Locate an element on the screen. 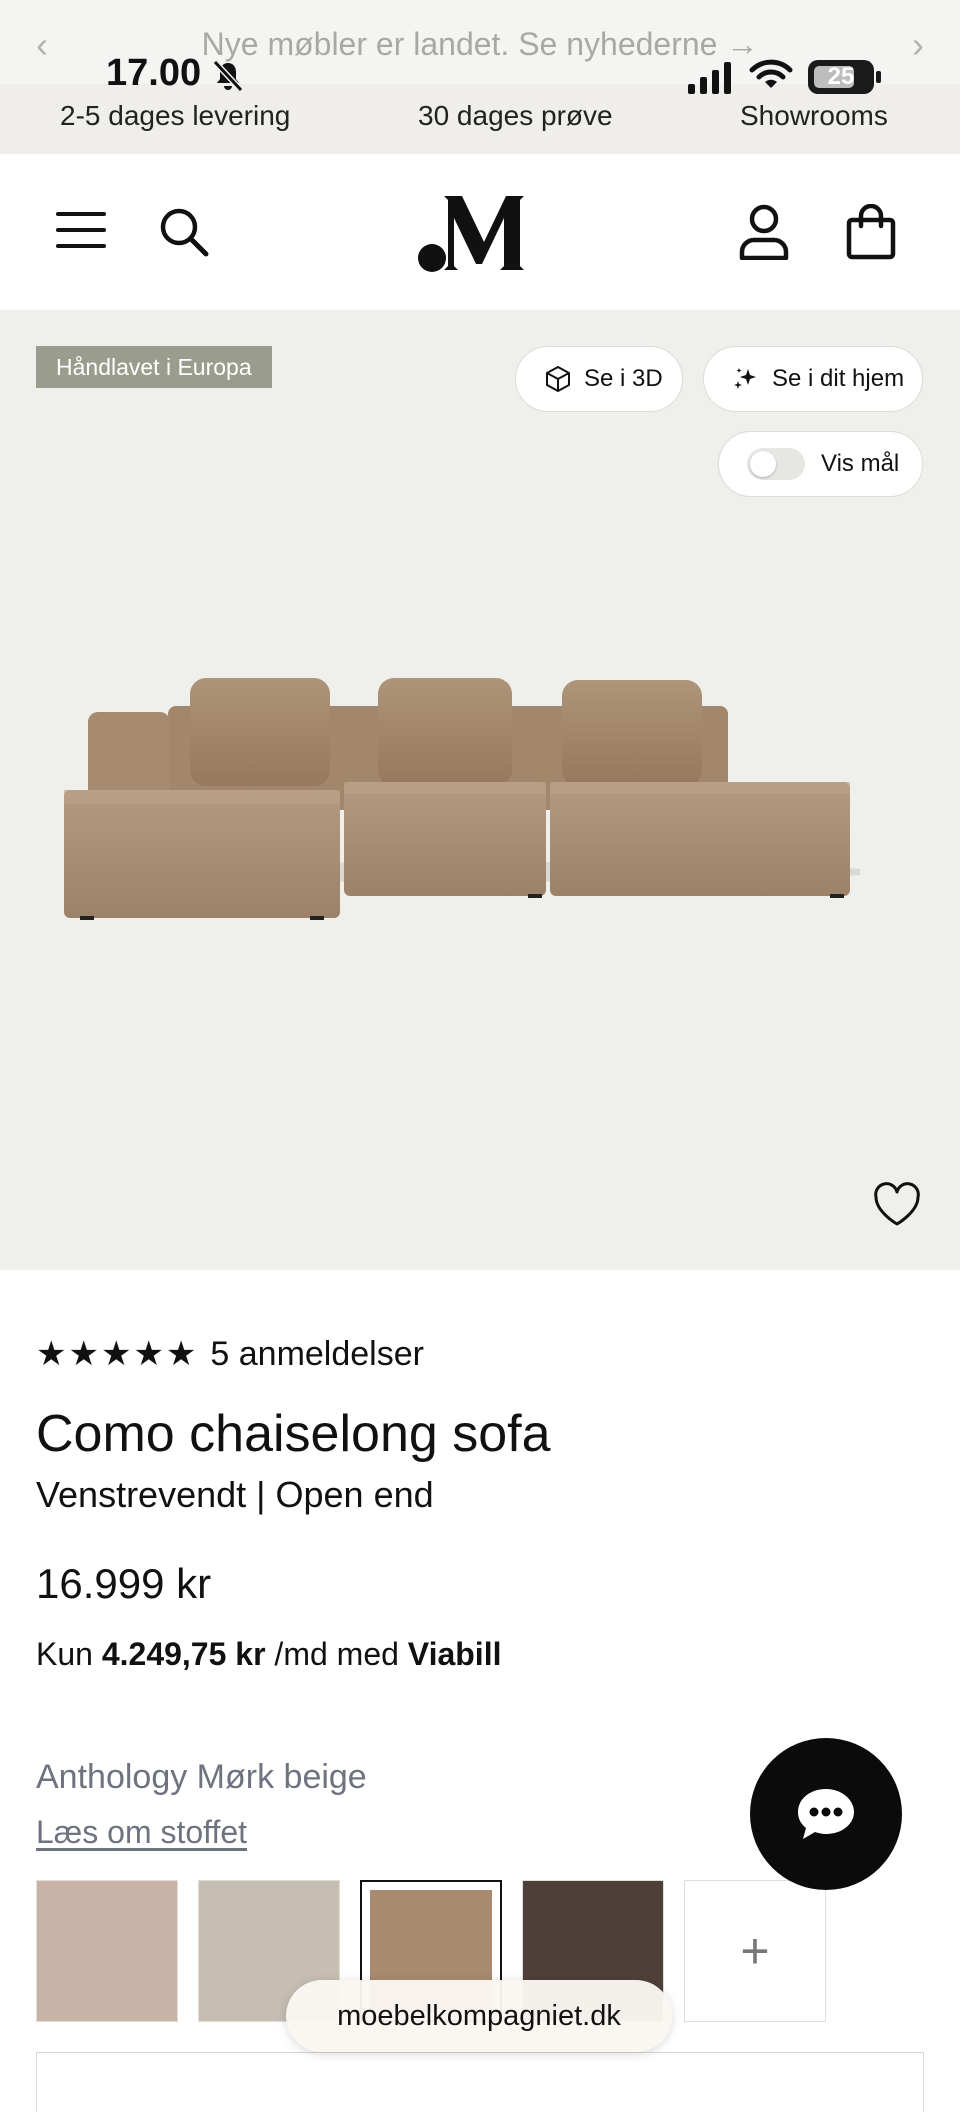 Image resolution: width=960 pixels, height=2112 pixels. menu-icon is located at coordinates (81, 230).